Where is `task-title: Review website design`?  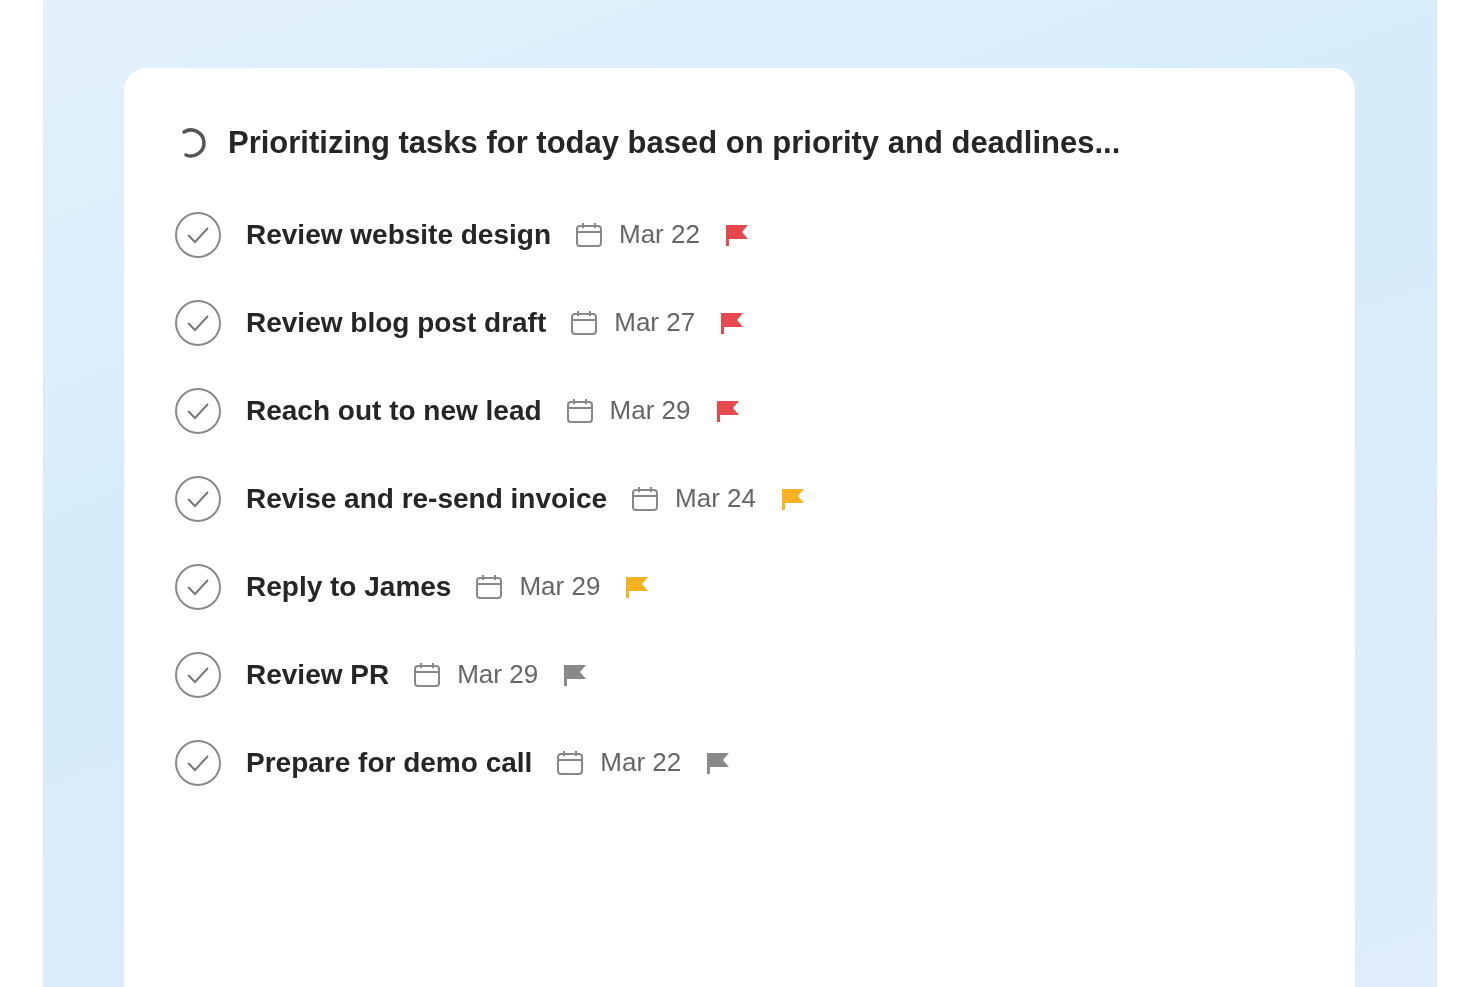
task-title: Review website design is located at coordinates (398, 234).